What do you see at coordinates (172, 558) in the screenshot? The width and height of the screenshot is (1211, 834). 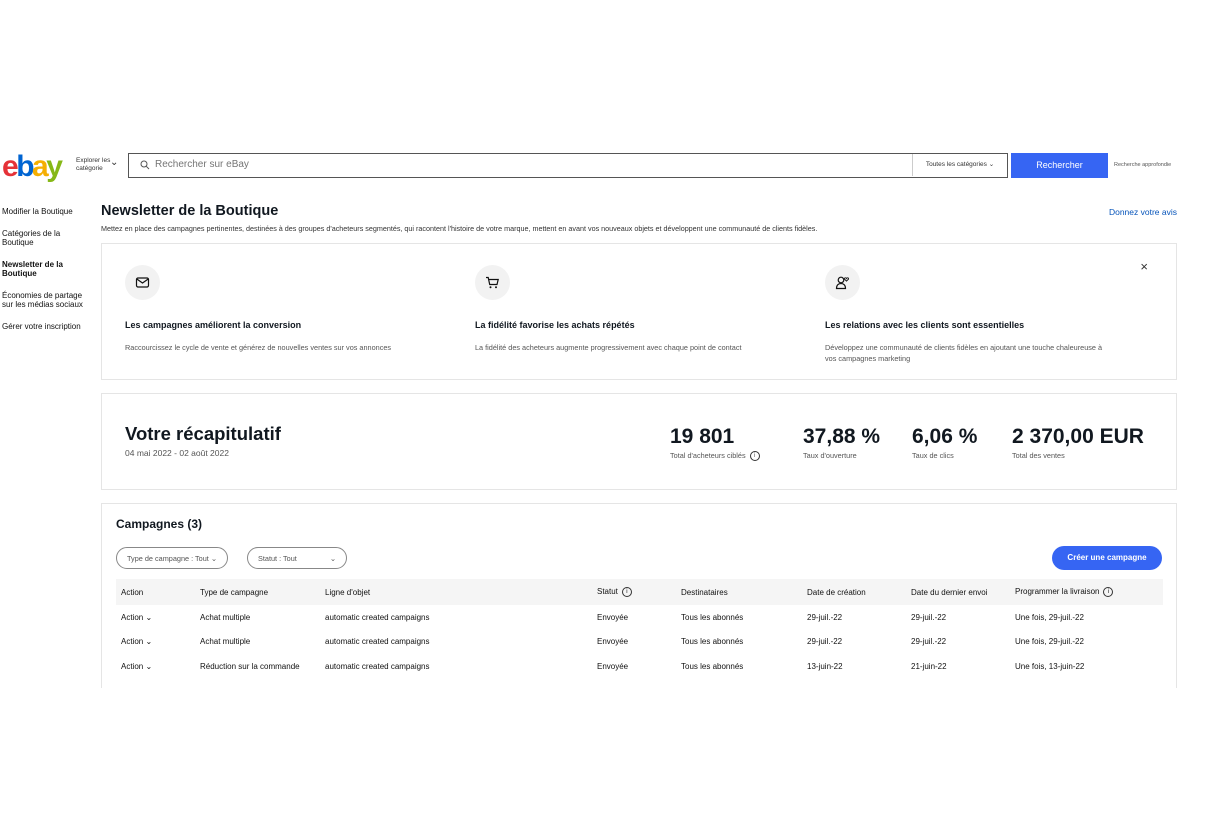 I see `campaign-type-filter: Type de campagne : Tout ⌄` at bounding box center [172, 558].